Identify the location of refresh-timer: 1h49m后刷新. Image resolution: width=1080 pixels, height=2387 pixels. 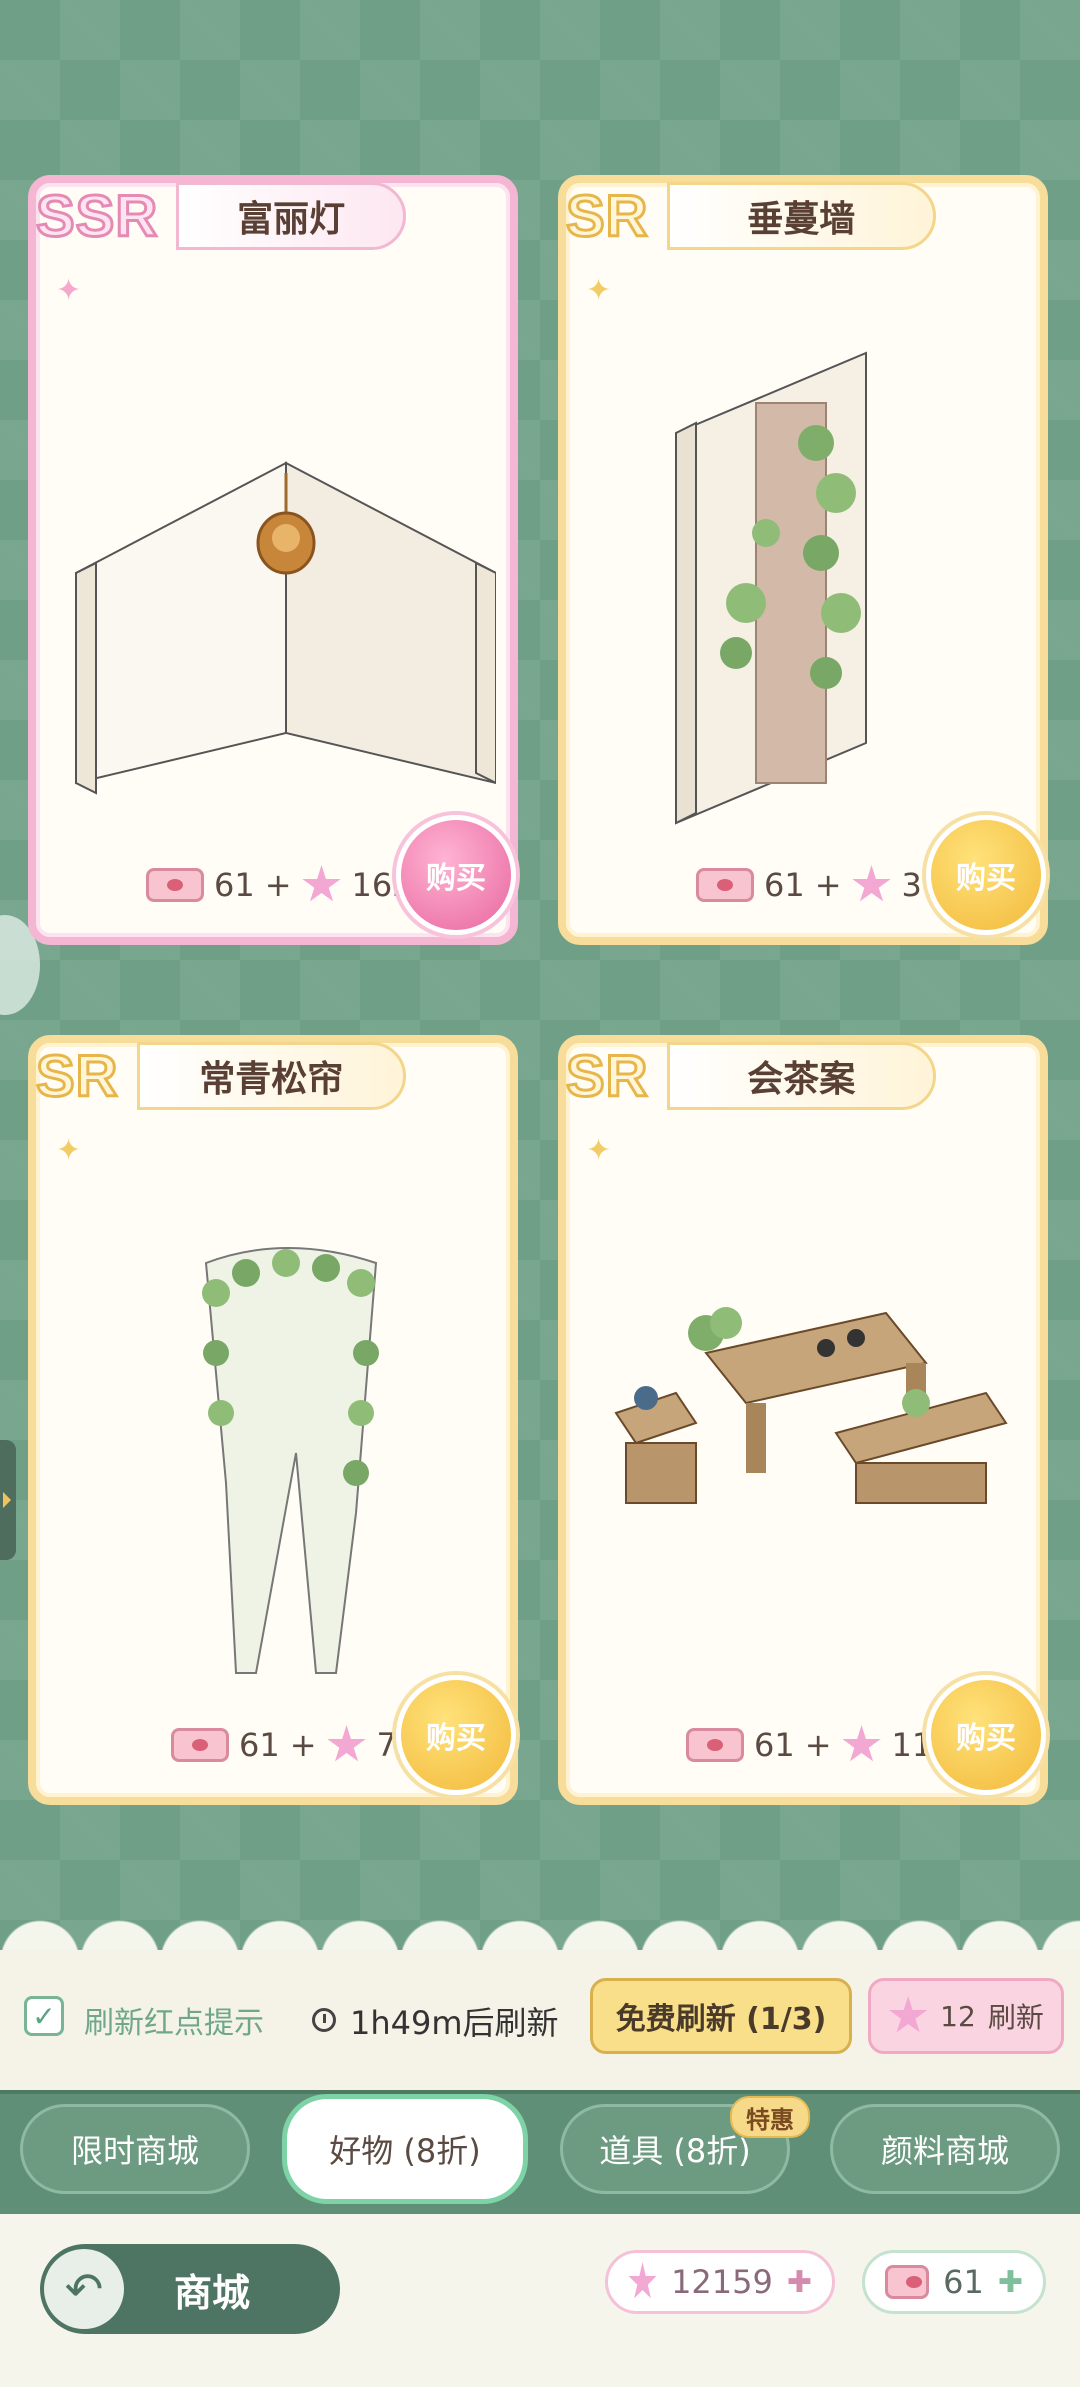
(454, 2023).